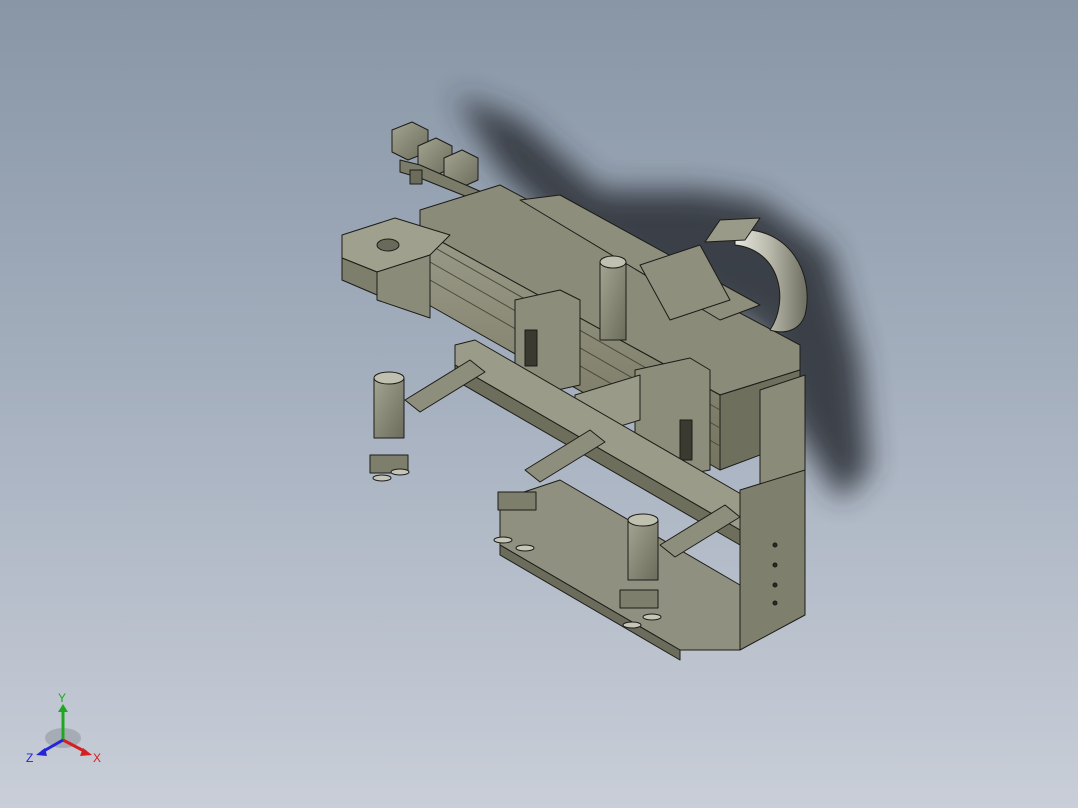 This screenshot has width=1078, height=808. Describe the element at coordinates (63, 728) in the screenshot. I see `coordinate-triad: Y X Z` at that location.